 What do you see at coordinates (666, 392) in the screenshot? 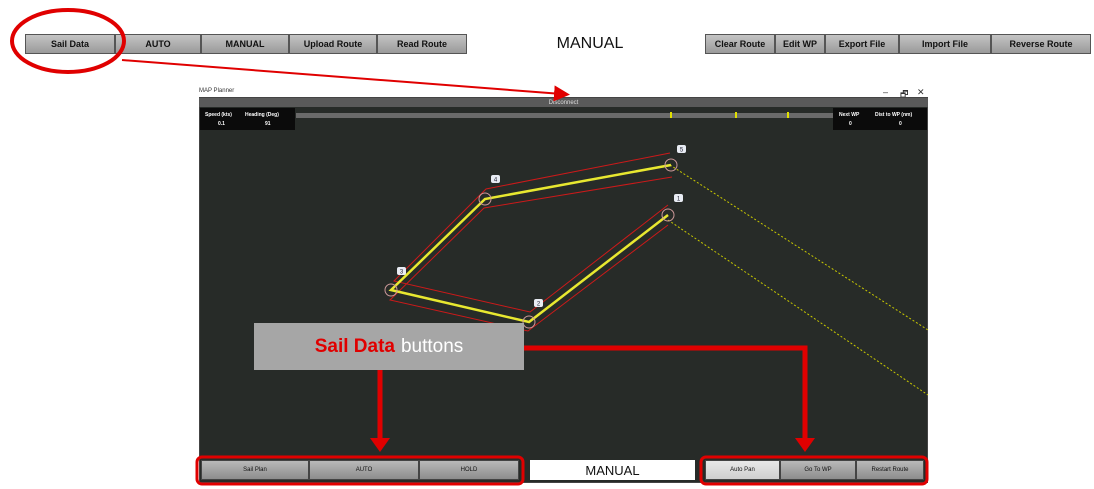
I see `arrow-to-right-buttons` at bounding box center [666, 392].